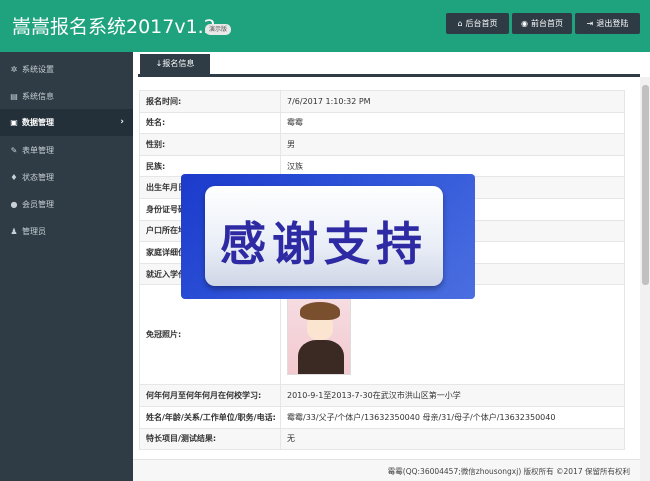 The height and width of the screenshot is (481, 650). What do you see at coordinates (452, 335) in the screenshot?
I see `field-value-photo` at bounding box center [452, 335].